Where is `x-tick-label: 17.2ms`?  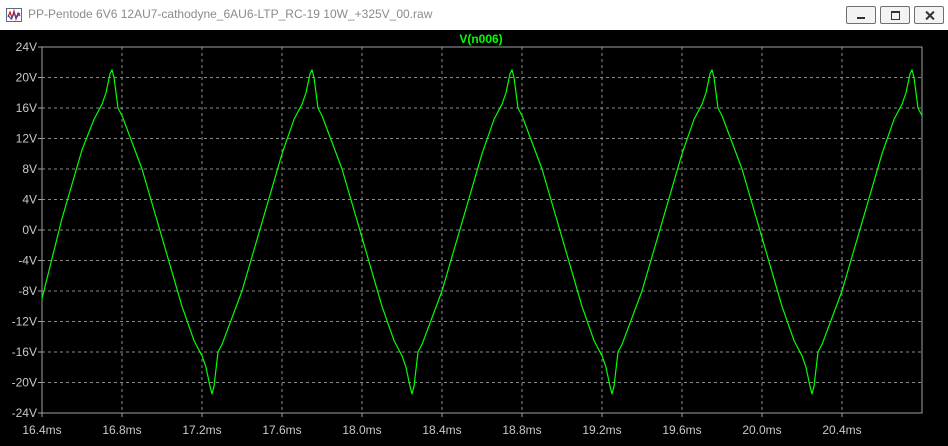
x-tick-label: 17.2ms is located at coordinates (201, 430).